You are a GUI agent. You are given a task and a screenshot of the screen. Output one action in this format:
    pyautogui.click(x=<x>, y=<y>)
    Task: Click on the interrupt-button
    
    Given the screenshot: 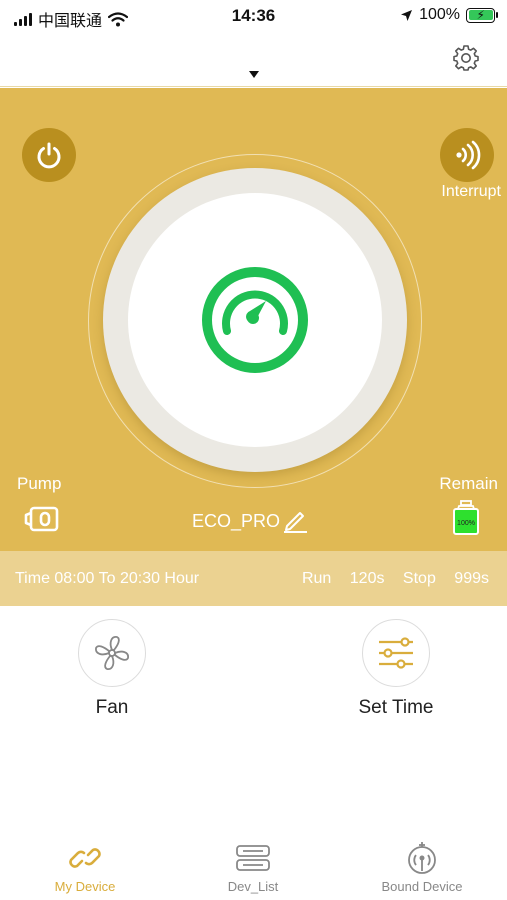 What is the action you would take?
    pyautogui.click(x=467, y=155)
    